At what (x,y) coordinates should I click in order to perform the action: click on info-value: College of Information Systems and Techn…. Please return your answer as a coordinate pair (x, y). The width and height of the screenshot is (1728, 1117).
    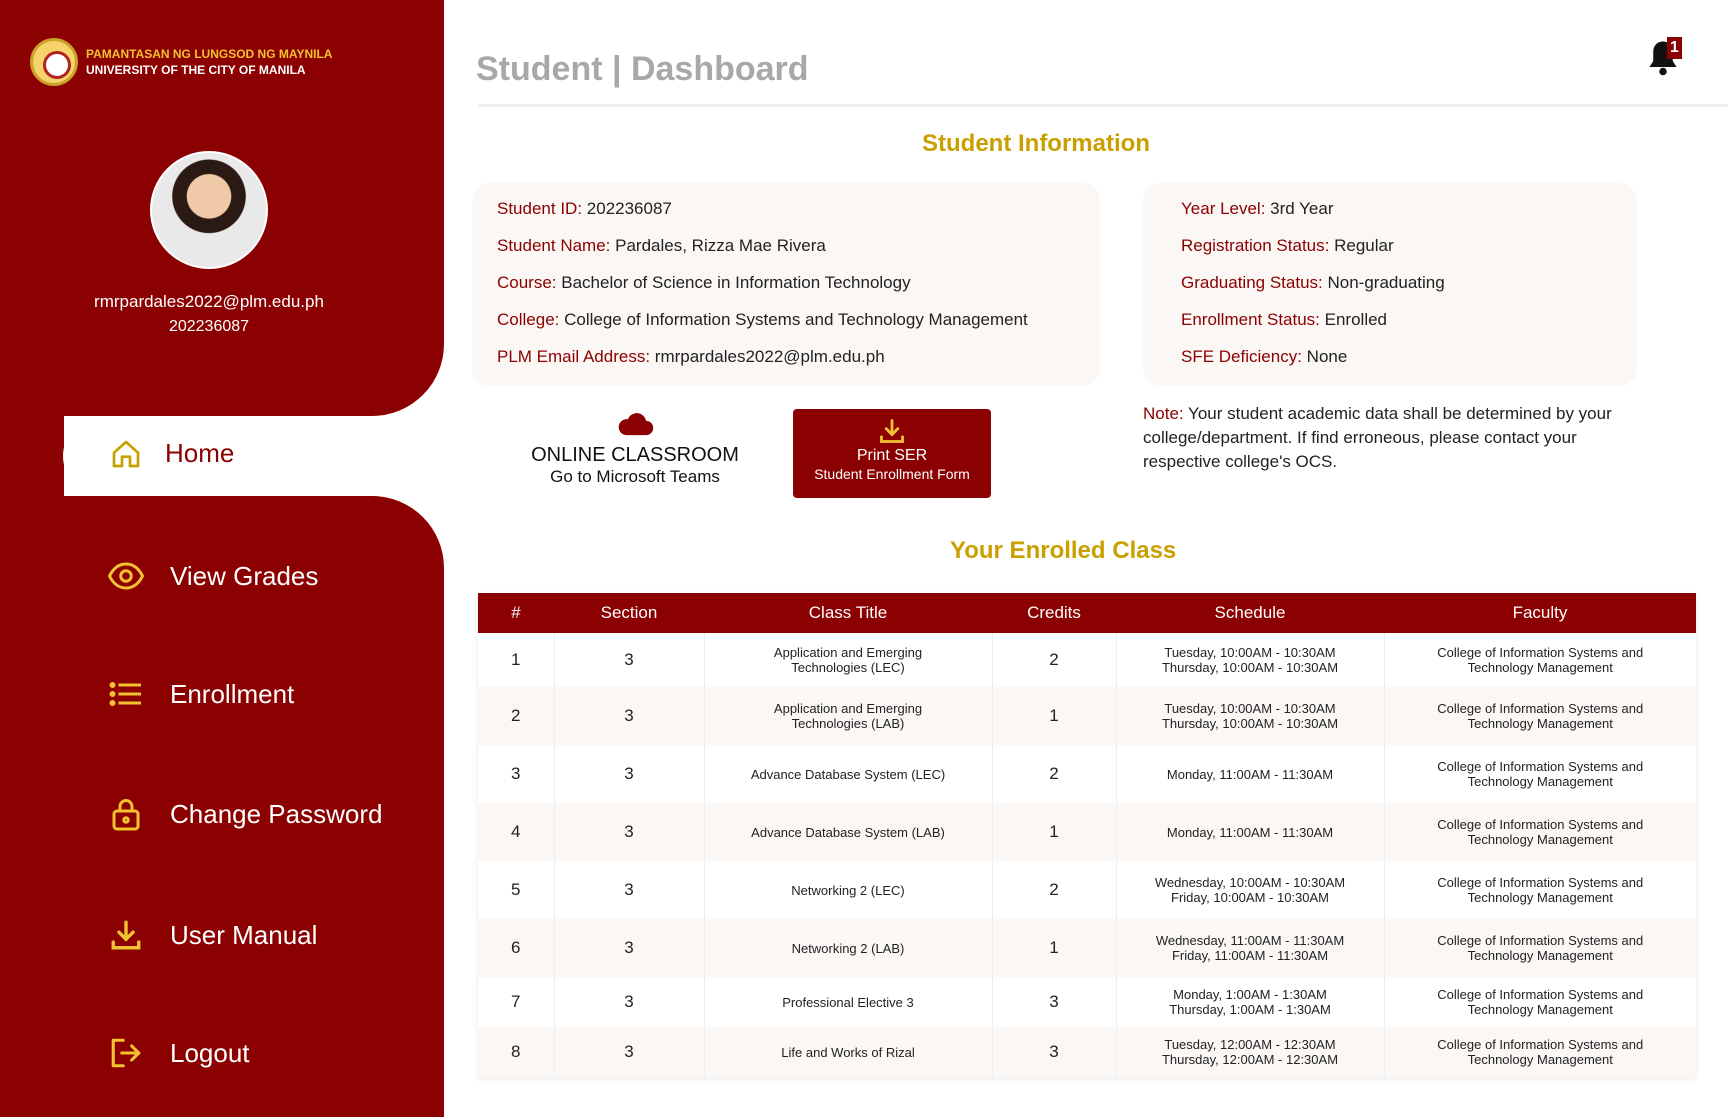
    Looking at the image, I should click on (793, 319).